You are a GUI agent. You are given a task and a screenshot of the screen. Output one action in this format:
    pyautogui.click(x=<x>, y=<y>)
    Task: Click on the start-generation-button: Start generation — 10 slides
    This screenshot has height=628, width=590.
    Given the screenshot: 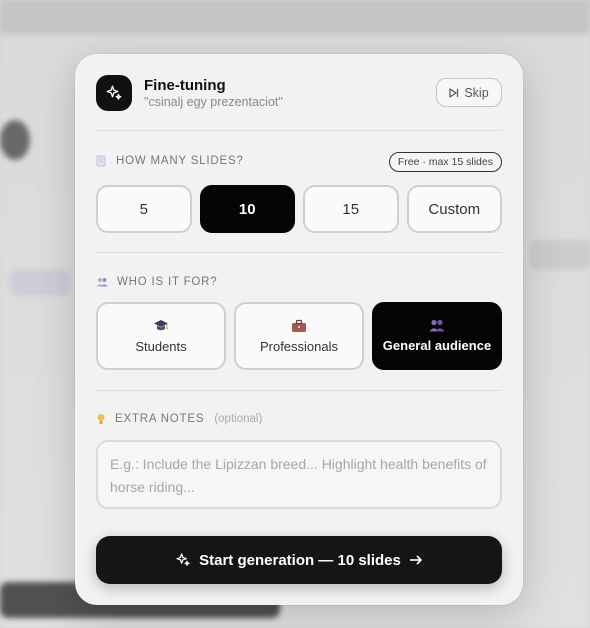 What is the action you would take?
    pyautogui.click(x=299, y=560)
    